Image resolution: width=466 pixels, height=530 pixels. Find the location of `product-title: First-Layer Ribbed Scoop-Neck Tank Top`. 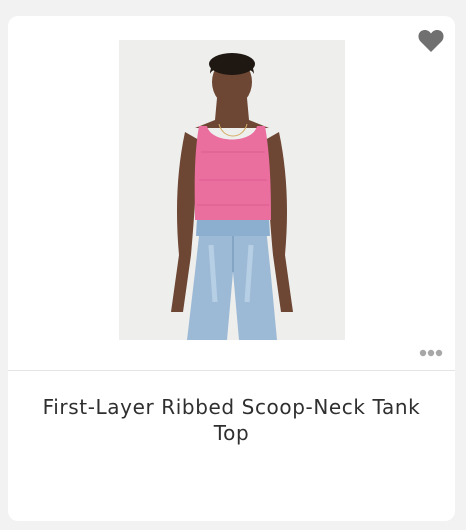

product-title: First-Layer Ribbed Scoop-Neck Tank Top is located at coordinates (231, 420).